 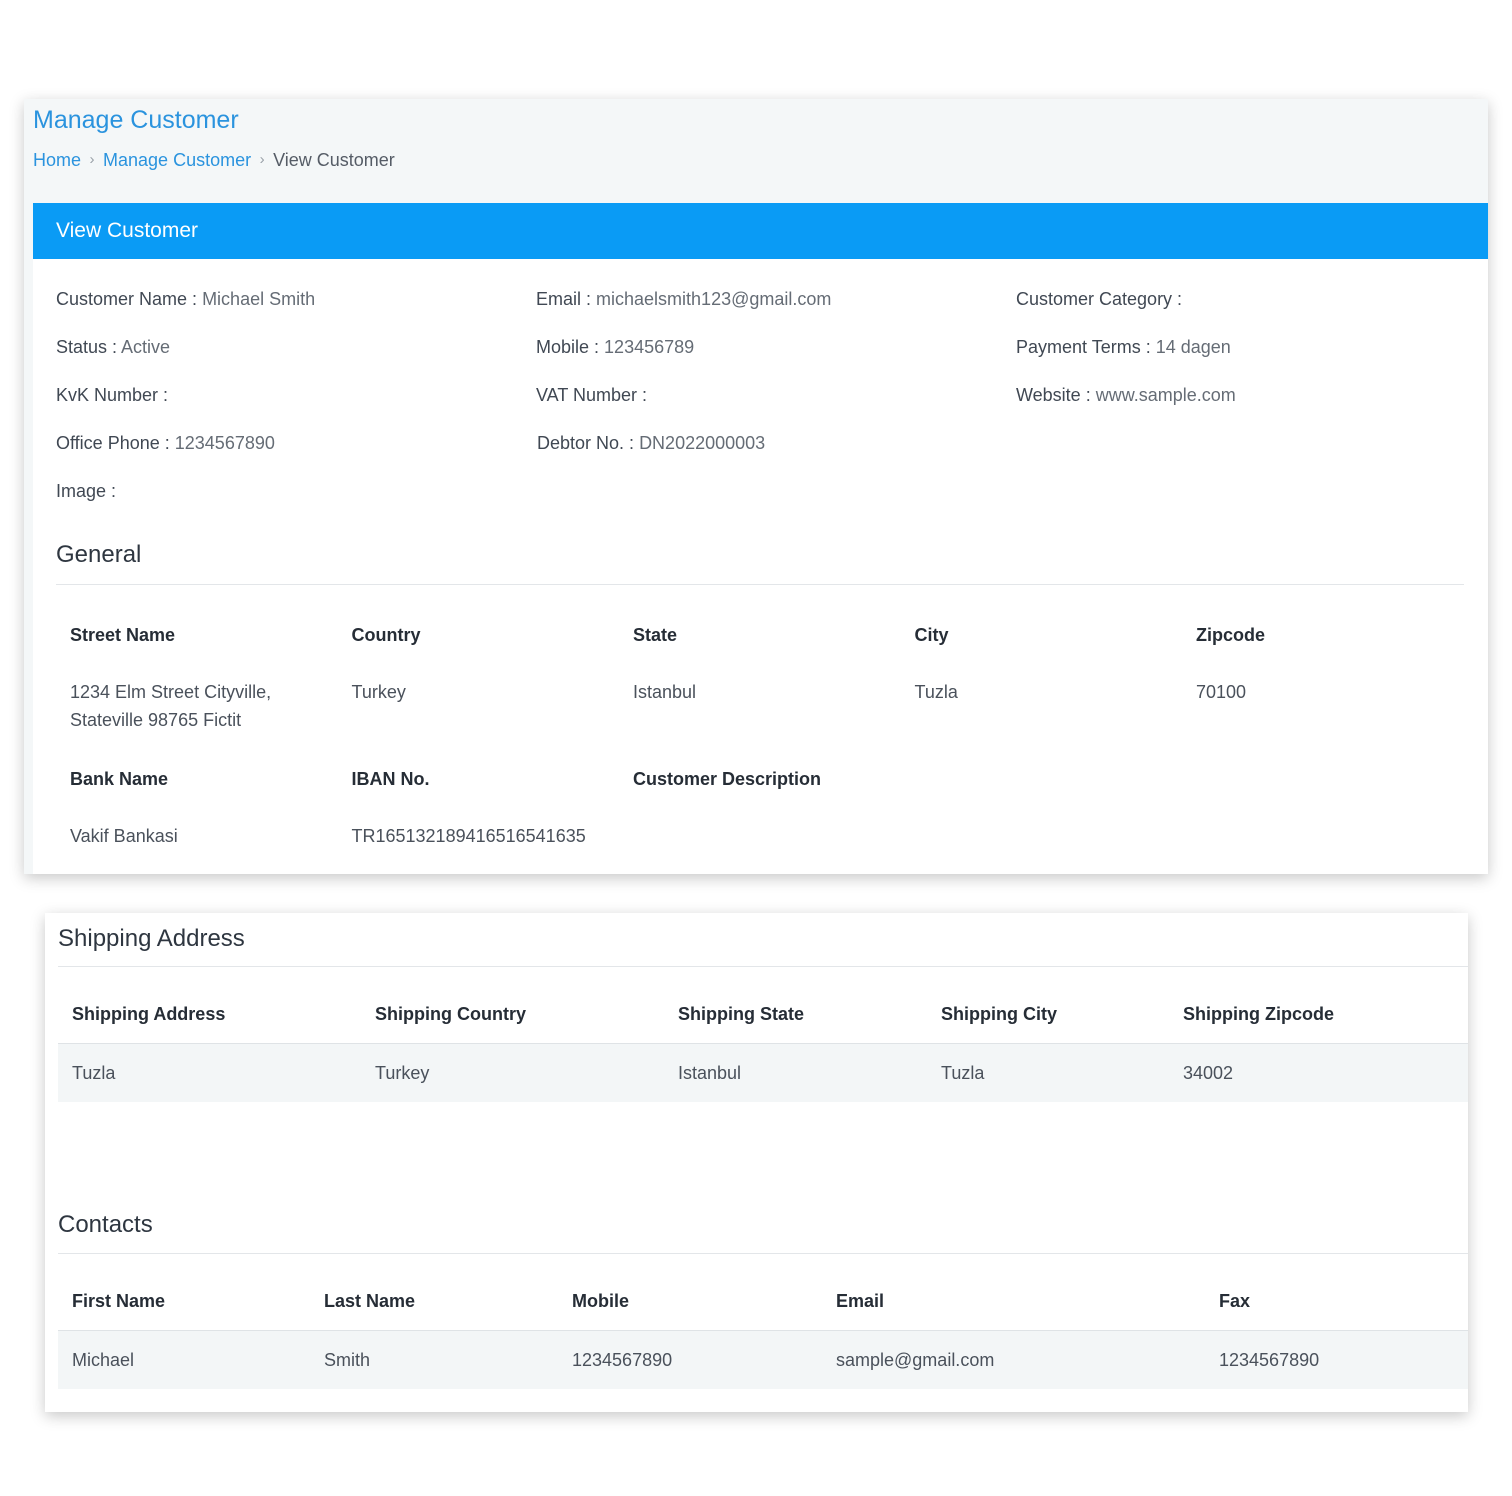 I want to click on office-phone-field: Office Phone : 1234567890, so click(x=296, y=443).